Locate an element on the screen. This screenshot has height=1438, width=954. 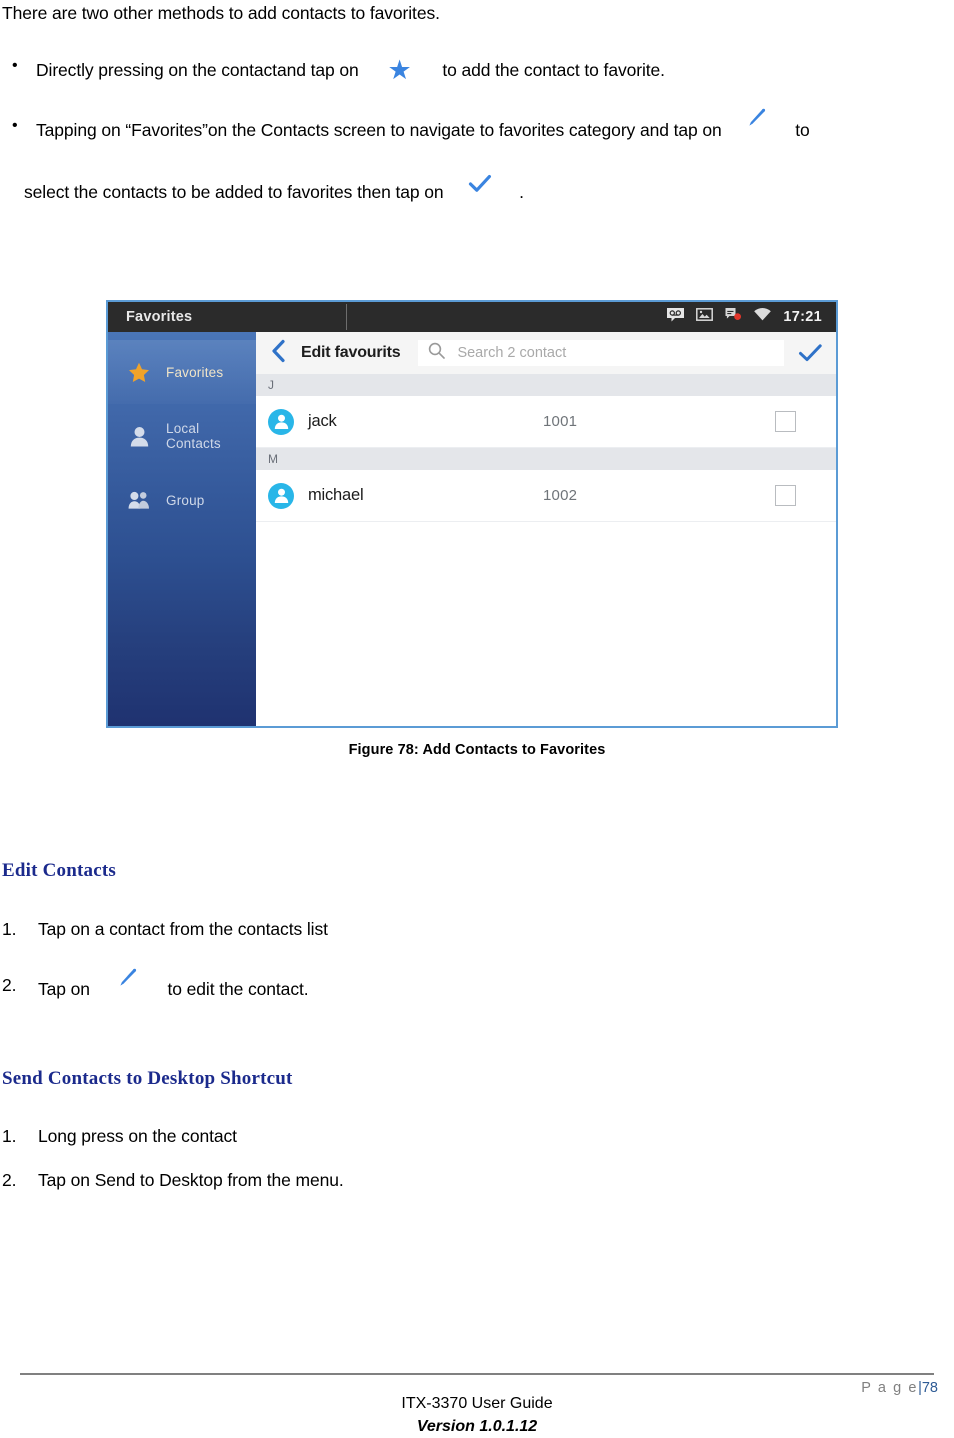
figure-caption: Figure 78: Add Contacts to Favorites is located at coordinates (477, 750).